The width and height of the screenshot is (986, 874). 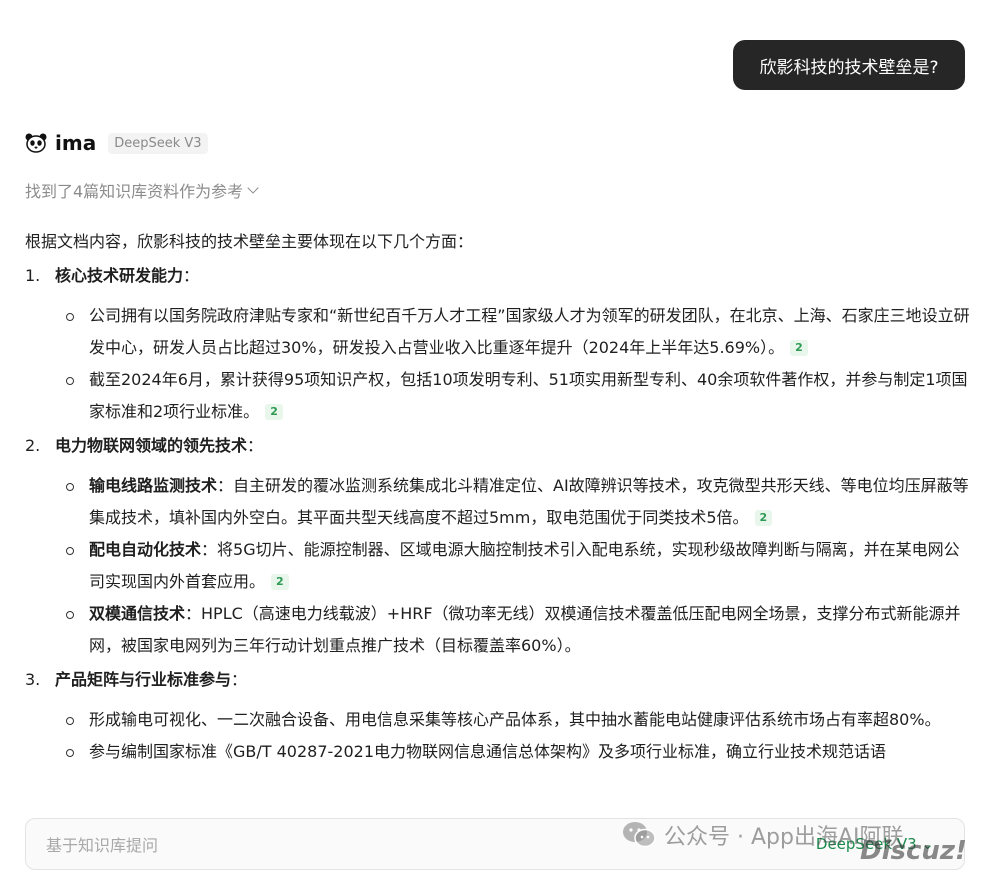 What do you see at coordinates (145, 549) in the screenshot?
I see `list-item-bold: 配电自动化技术` at bounding box center [145, 549].